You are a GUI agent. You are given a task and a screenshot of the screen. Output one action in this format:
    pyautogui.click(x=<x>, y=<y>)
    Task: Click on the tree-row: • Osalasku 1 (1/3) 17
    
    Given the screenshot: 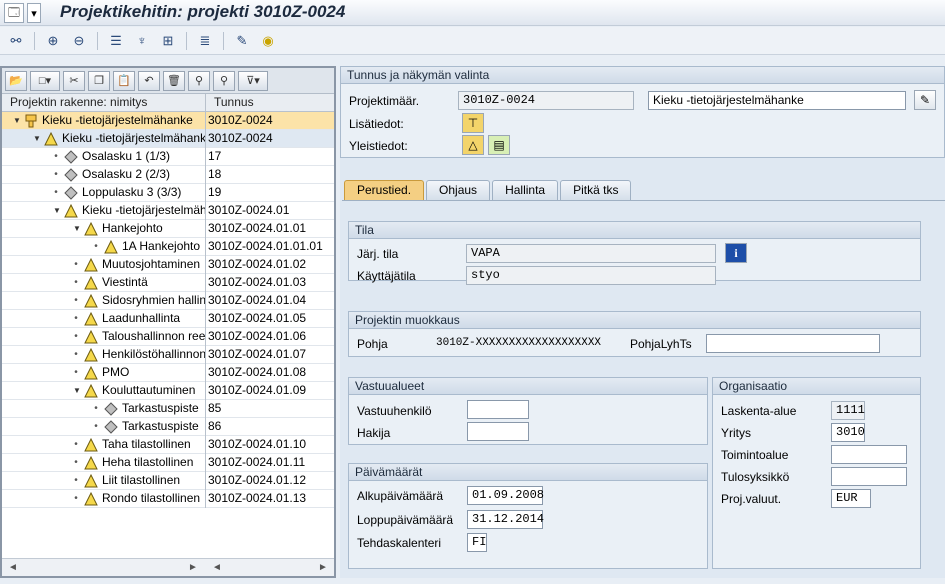 What is the action you would take?
    pyautogui.click(x=168, y=157)
    